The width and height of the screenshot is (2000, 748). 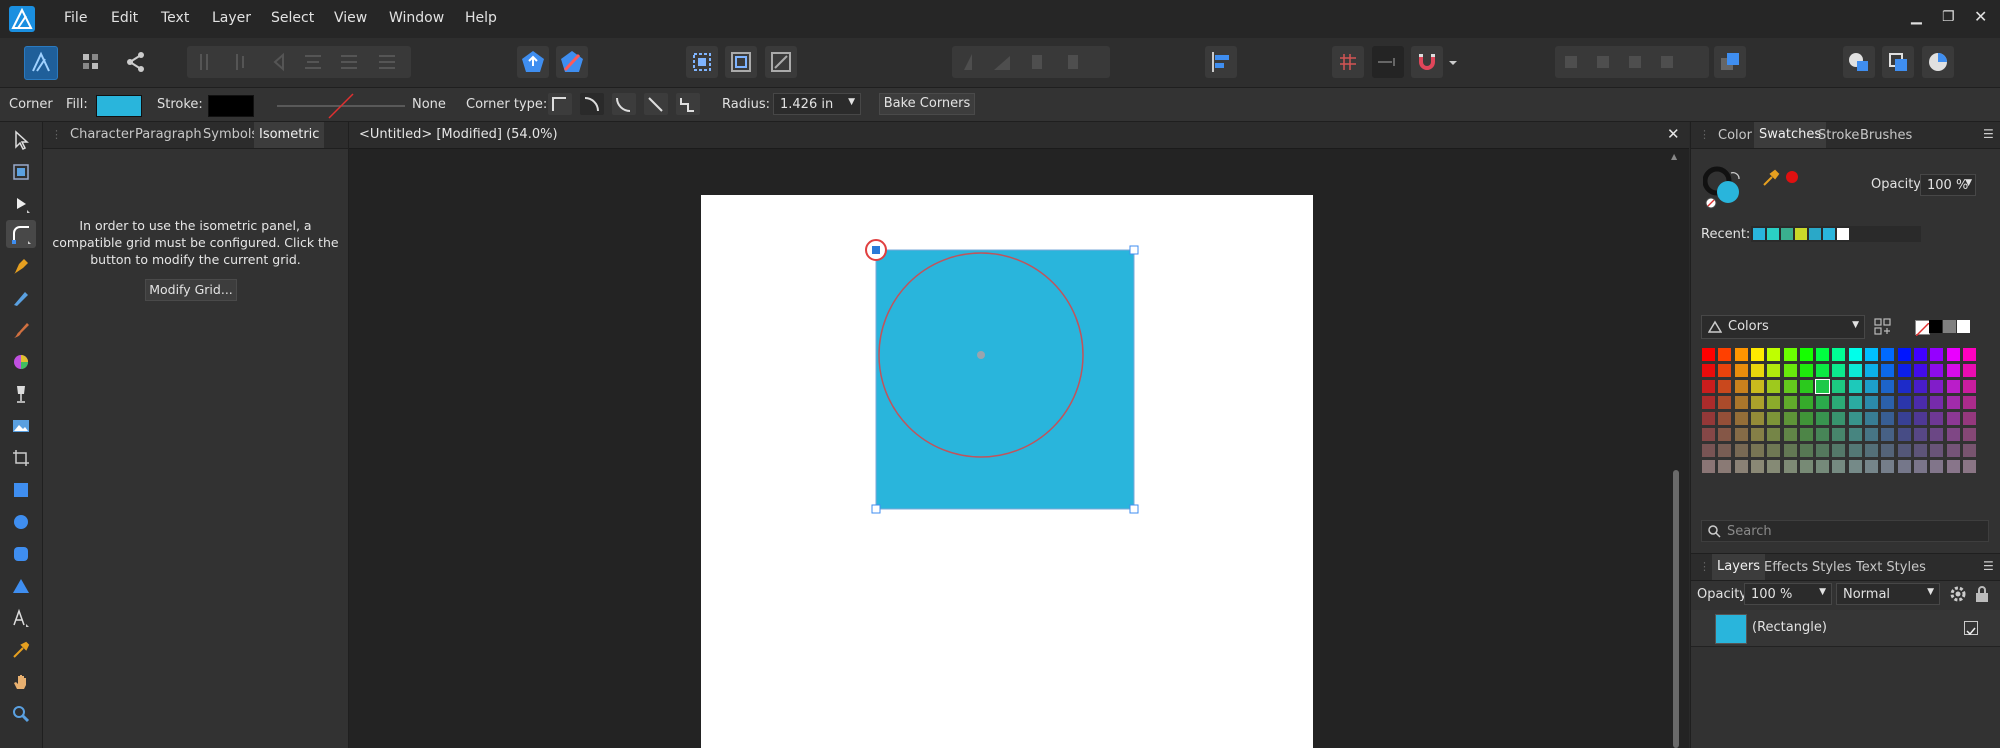 I want to click on bake-corners-button: Bake Corners, so click(x=927, y=104).